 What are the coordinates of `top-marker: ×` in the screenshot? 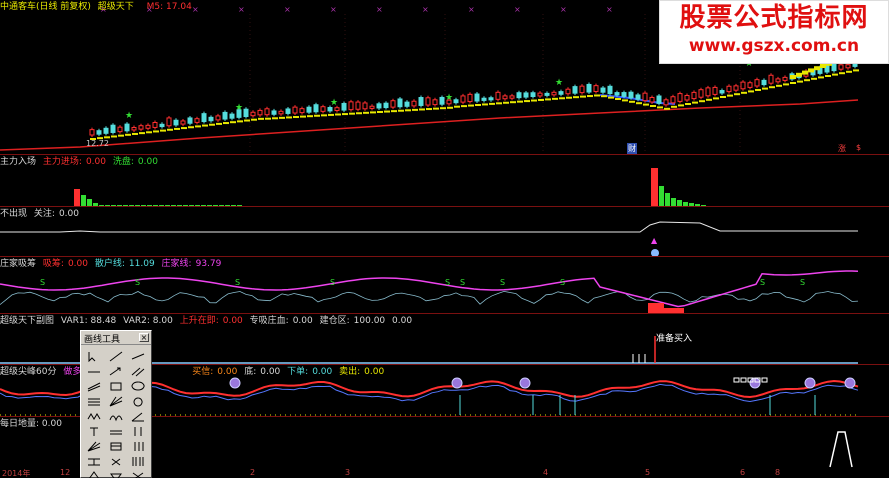 It's located at (333, 9).